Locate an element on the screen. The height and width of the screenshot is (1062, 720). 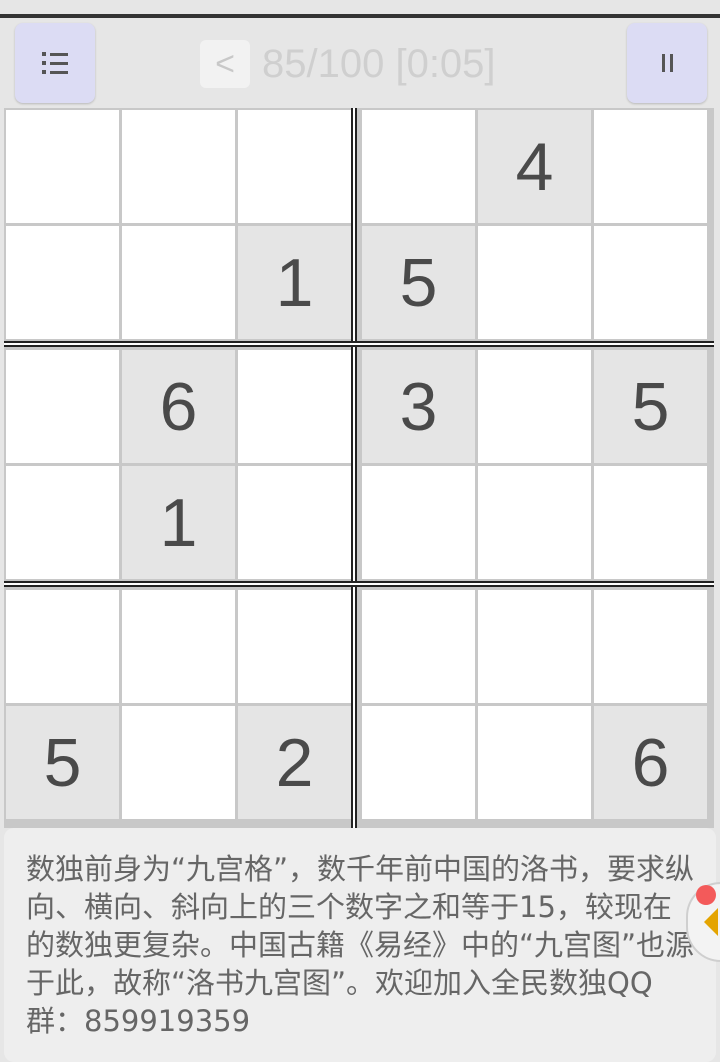
title-area: < 85/100 [0:05] is located at coordinates (348, 64).